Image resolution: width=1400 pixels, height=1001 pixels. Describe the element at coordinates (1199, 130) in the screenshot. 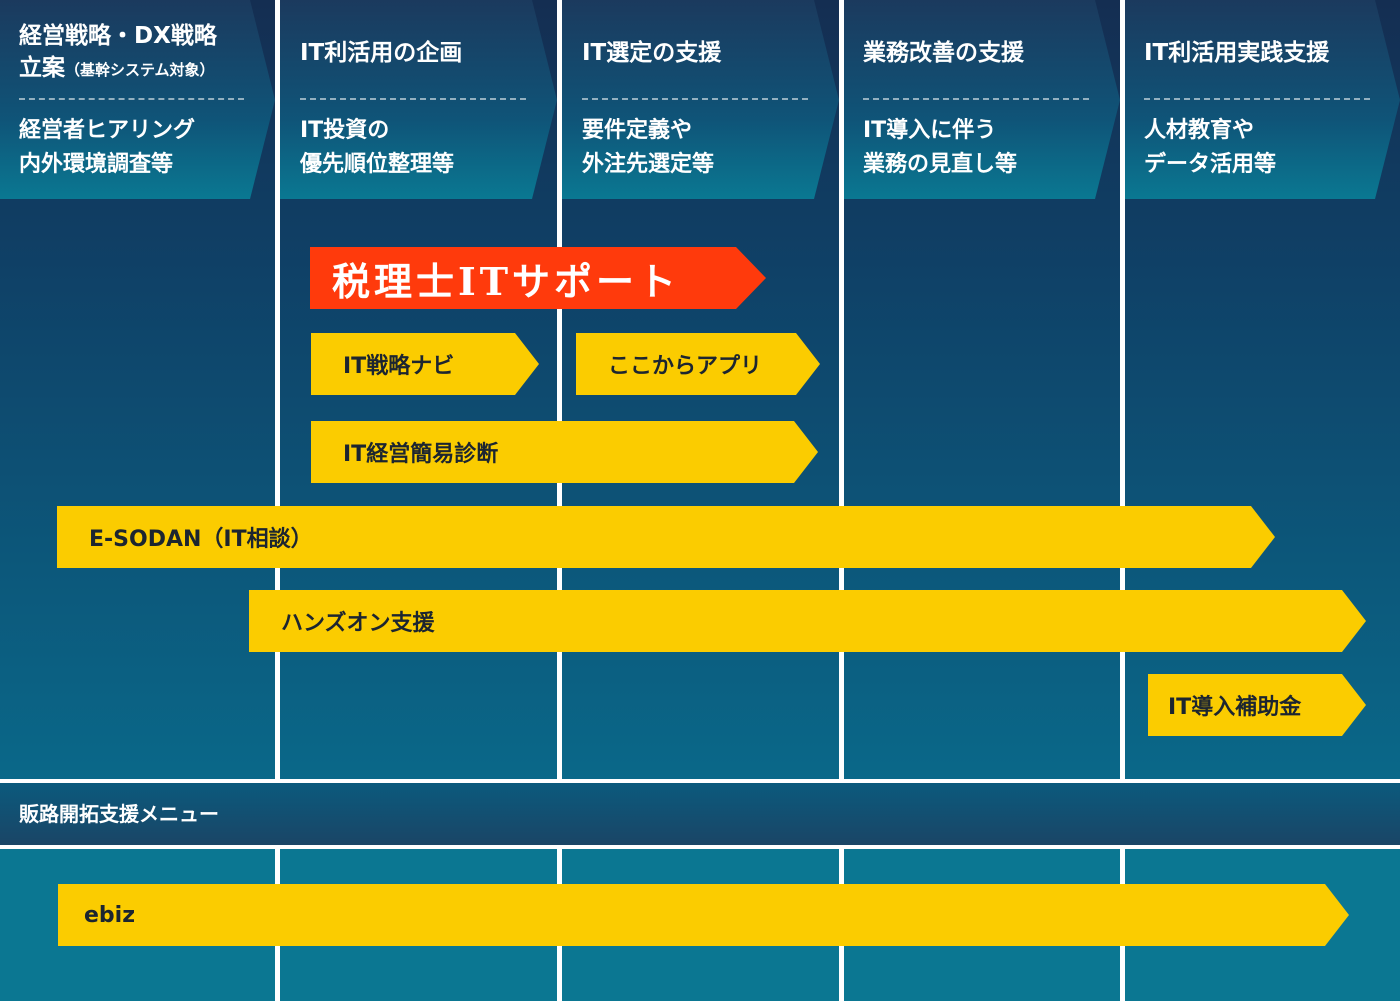

I see `column-header-5-desc-1: 人材教育や` at that location.